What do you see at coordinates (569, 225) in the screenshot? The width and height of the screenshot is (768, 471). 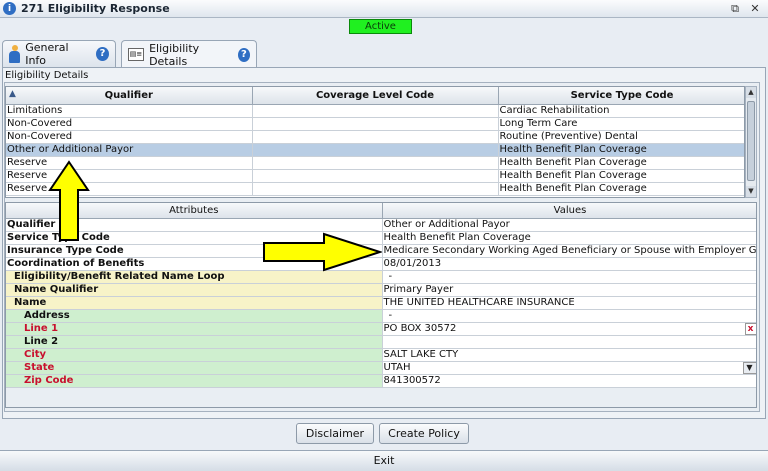 I see `attribute-value: Other or Additional Payor` at bounding box center [569, 225].